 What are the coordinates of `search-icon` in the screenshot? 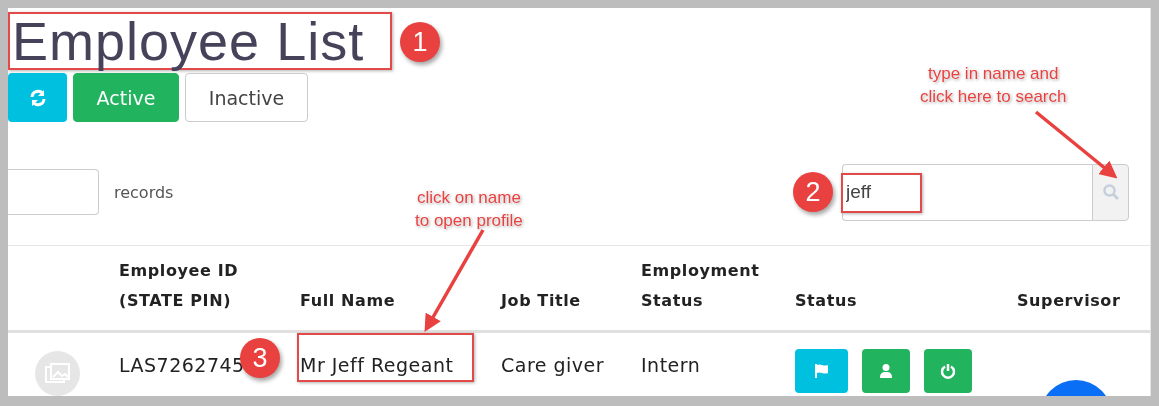 It's located at (1110, 192).